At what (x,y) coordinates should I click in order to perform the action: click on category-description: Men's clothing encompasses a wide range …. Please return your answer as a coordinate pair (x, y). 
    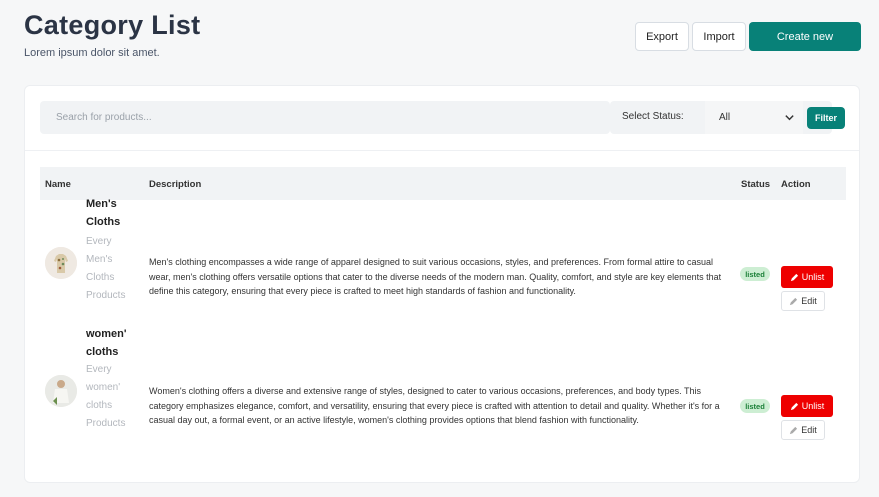
    Looking at the image, I should click on (435, 276).